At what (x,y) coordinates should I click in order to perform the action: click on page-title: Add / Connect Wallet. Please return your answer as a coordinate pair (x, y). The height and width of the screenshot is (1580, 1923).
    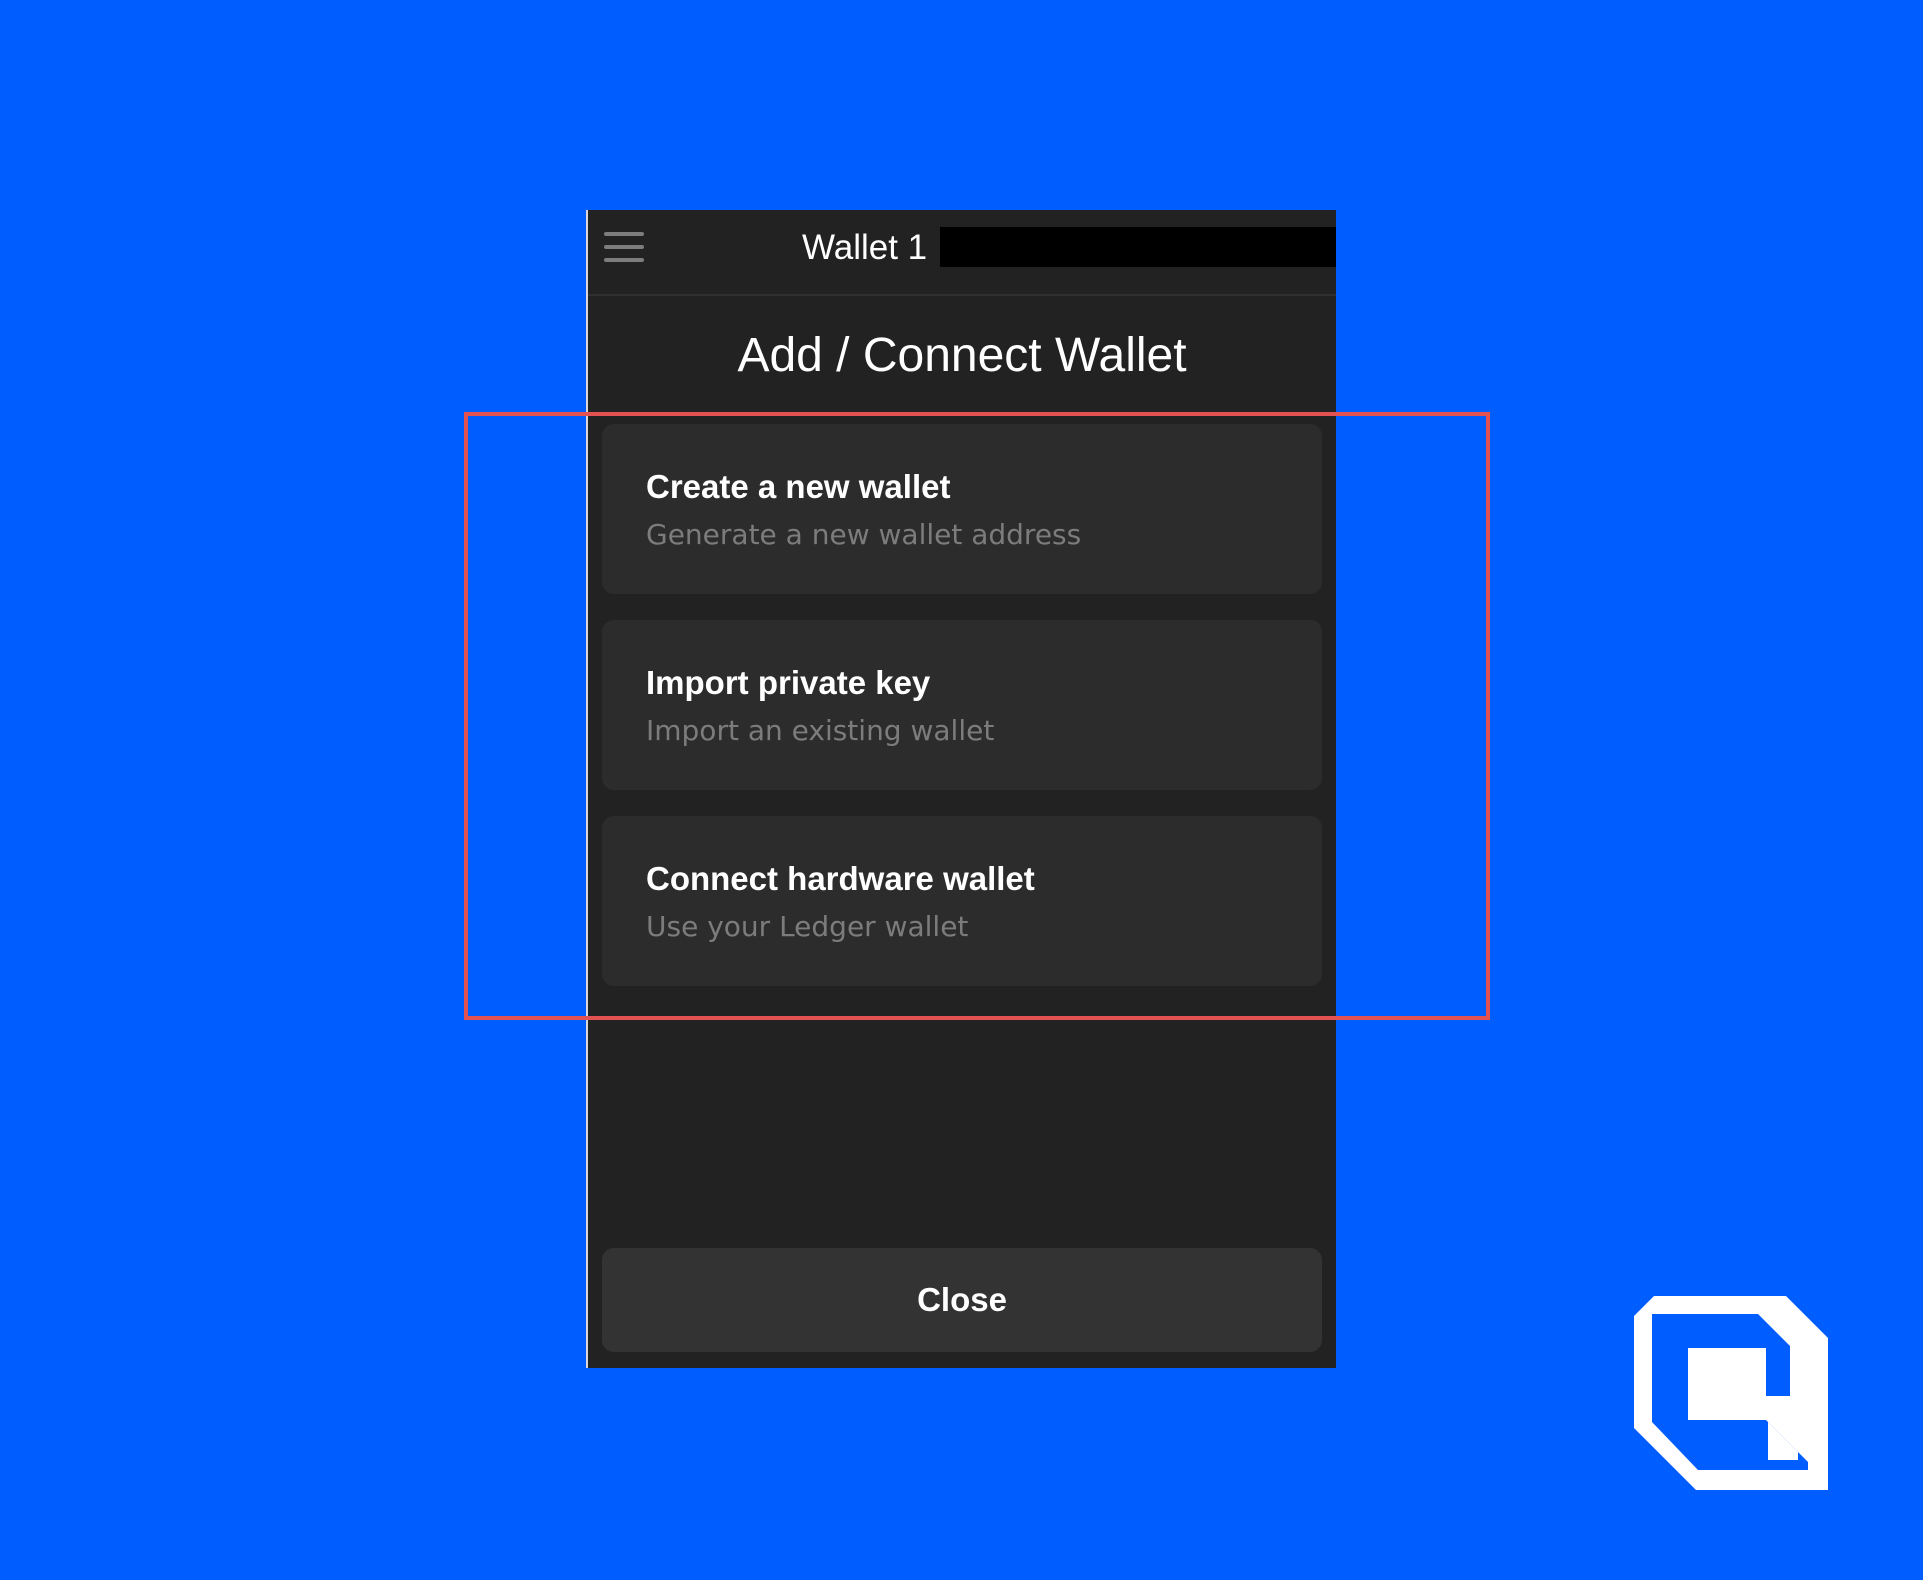
    Looking at the image, I should click on (962, 355).